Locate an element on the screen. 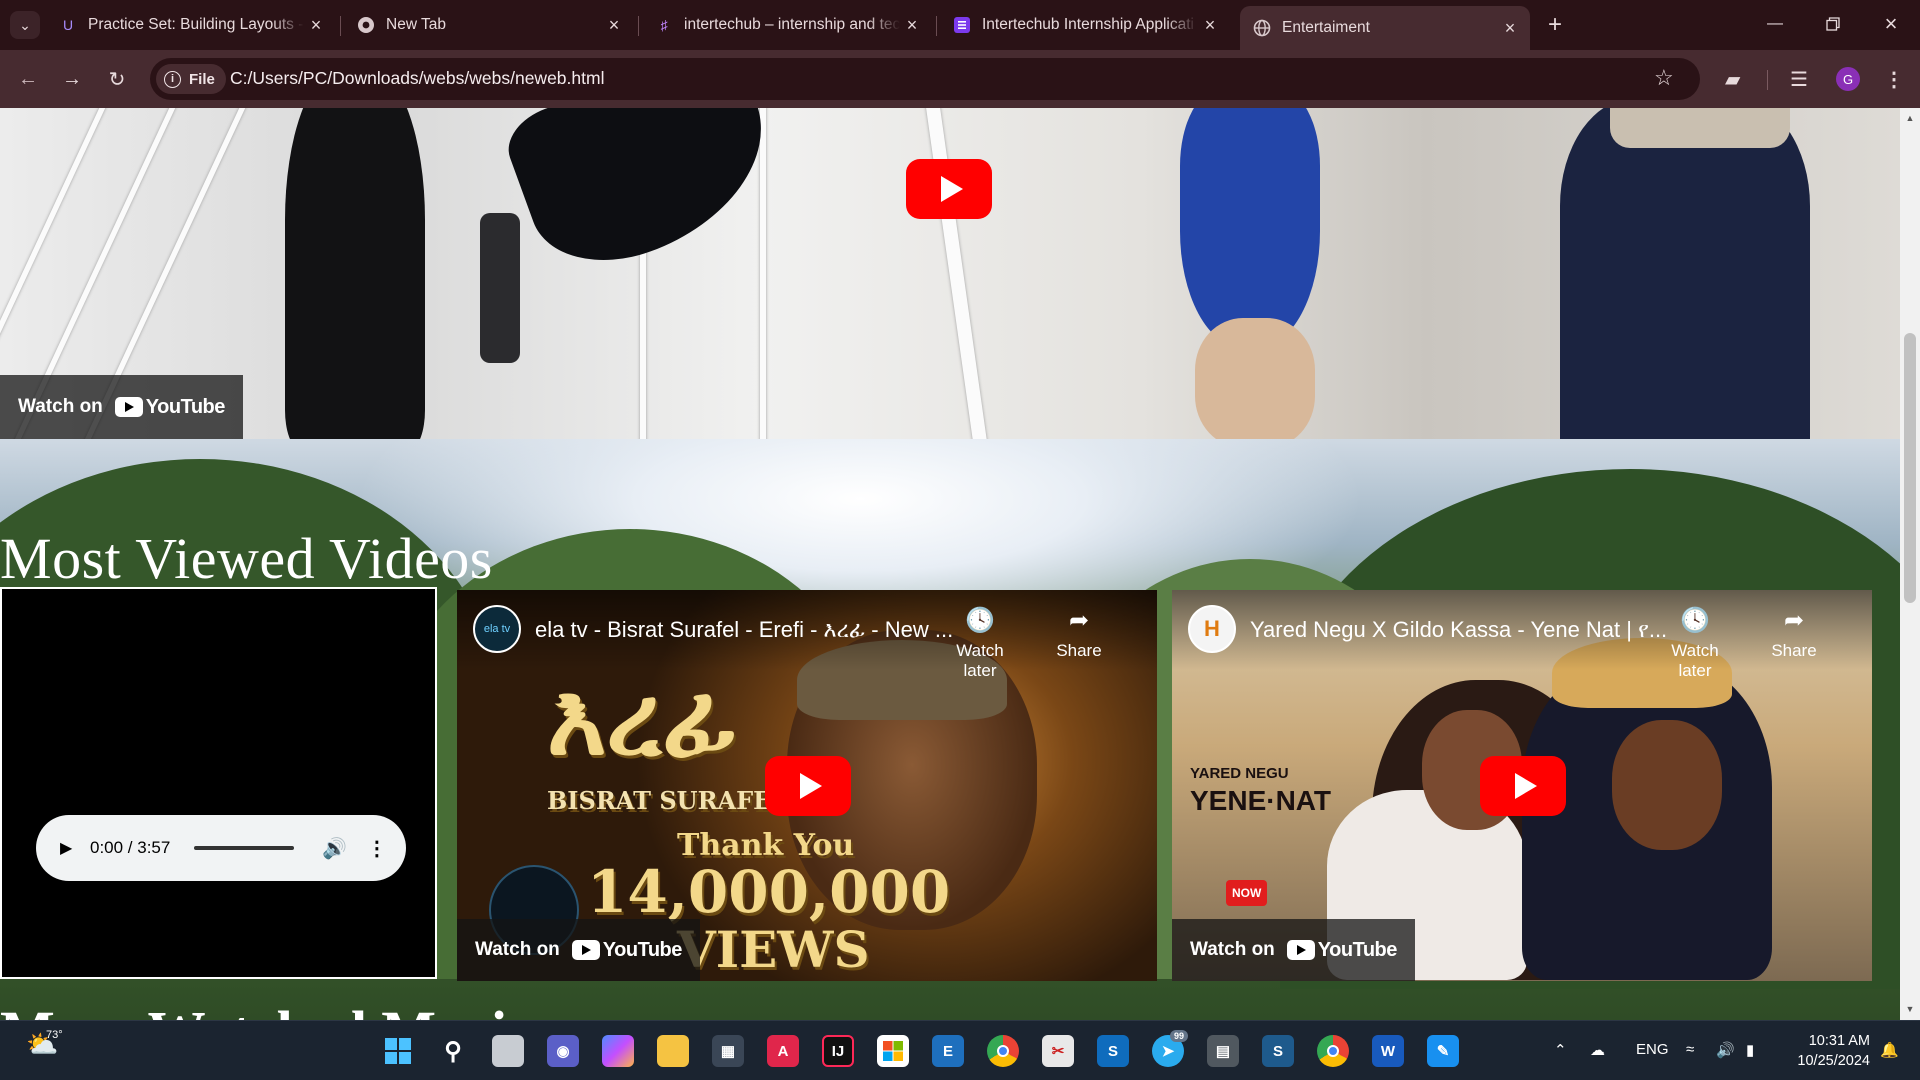 This screenshot has width=1920, height=1080. wifi-icon: ≈ is located at coordinates (1690, 1049).